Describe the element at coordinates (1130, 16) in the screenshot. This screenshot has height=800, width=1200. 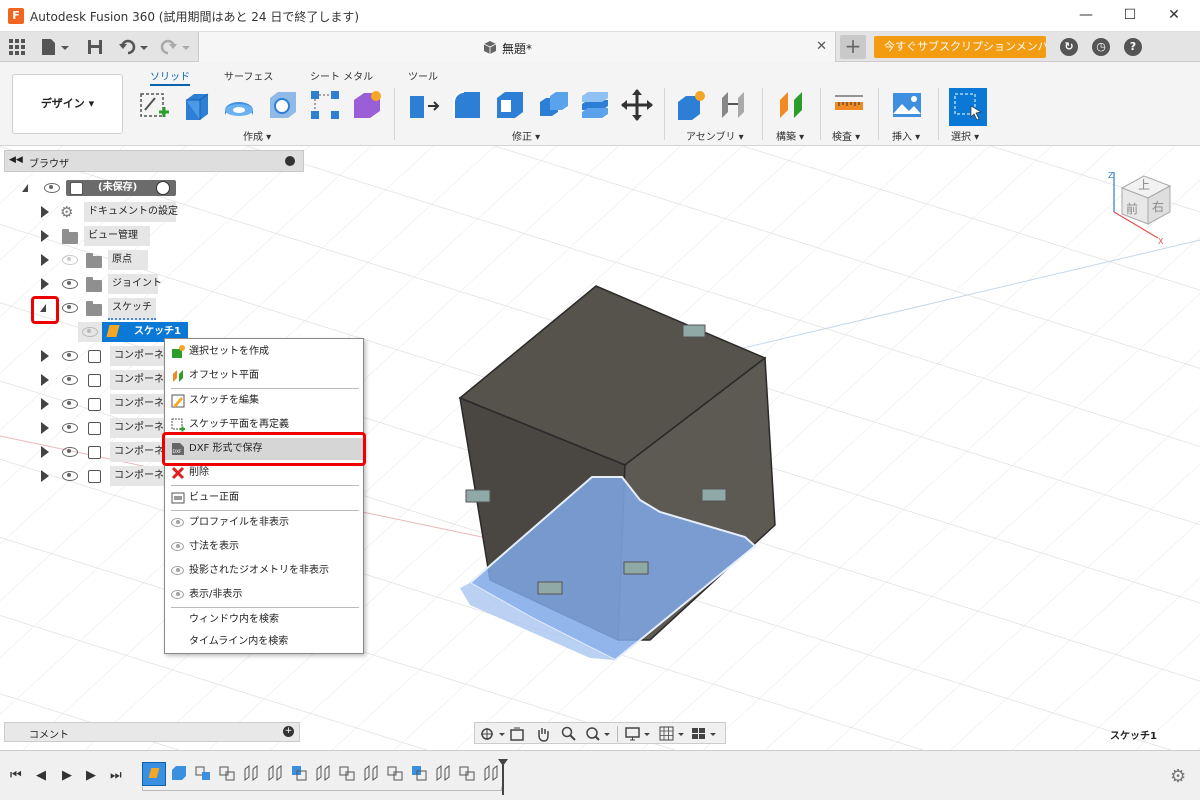
I see `maximize-button: ☐` at that location.